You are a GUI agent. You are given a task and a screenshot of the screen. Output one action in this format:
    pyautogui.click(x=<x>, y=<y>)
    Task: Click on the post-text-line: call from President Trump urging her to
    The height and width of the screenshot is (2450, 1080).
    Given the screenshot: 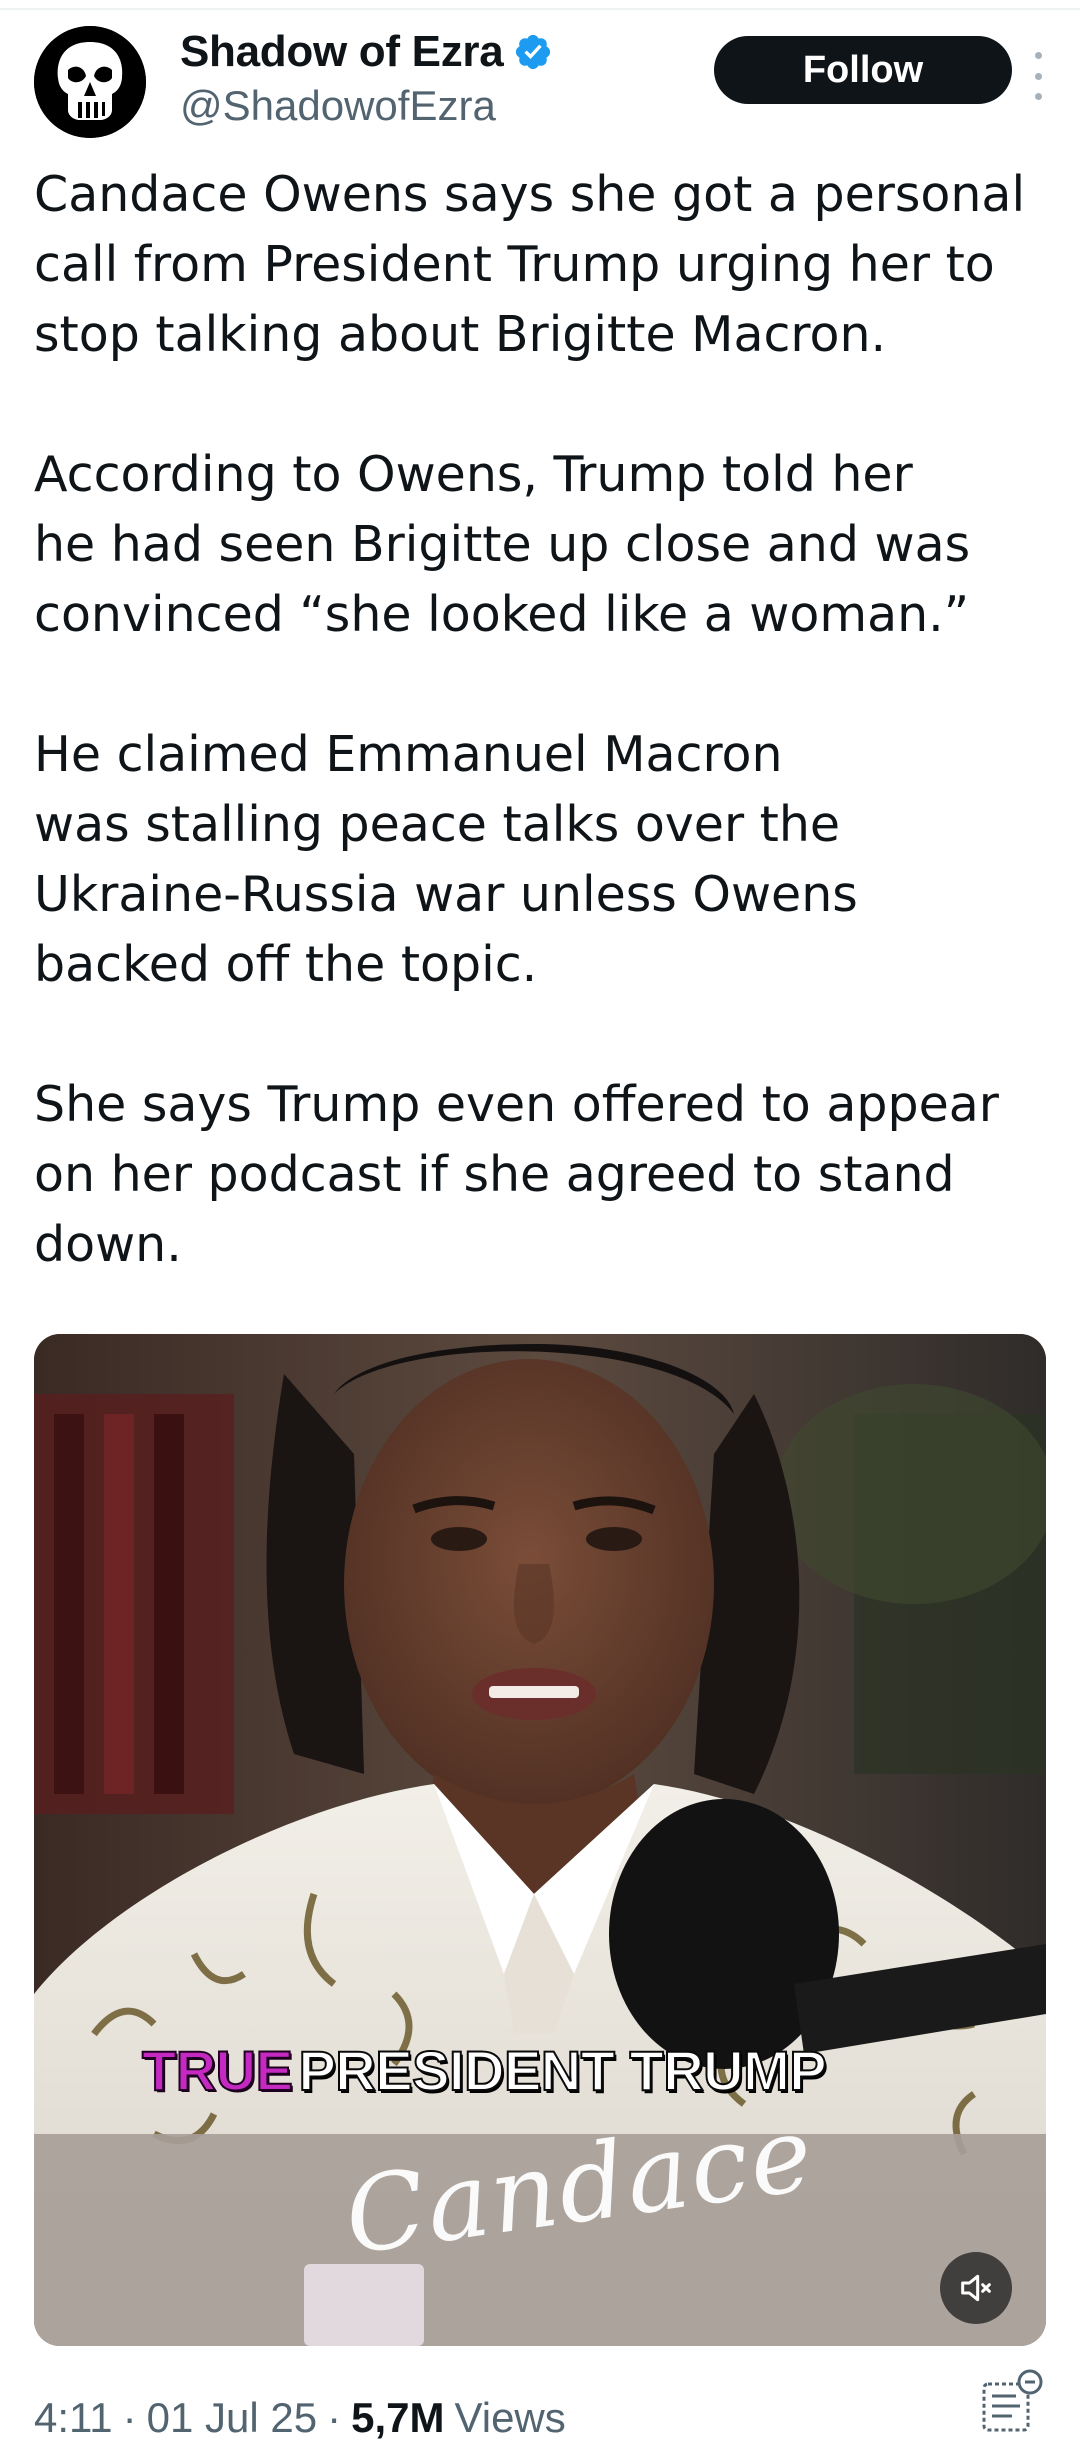 What is the action you would take?
    pyautogui.click(x=514, y=264)
    